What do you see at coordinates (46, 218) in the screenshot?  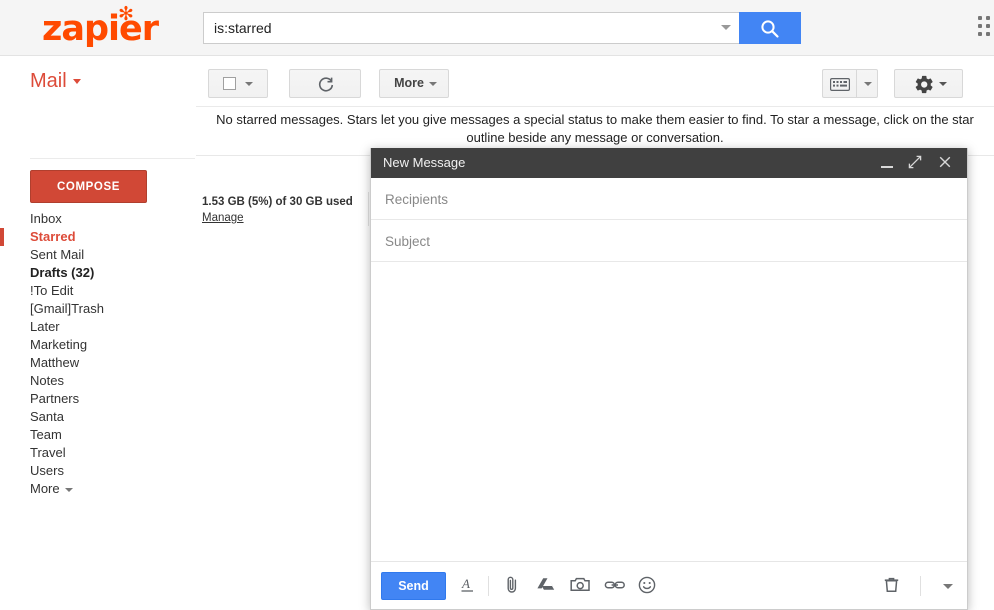 I see `sidebar-item-label: Inbox` at bounding box center [46, 218].